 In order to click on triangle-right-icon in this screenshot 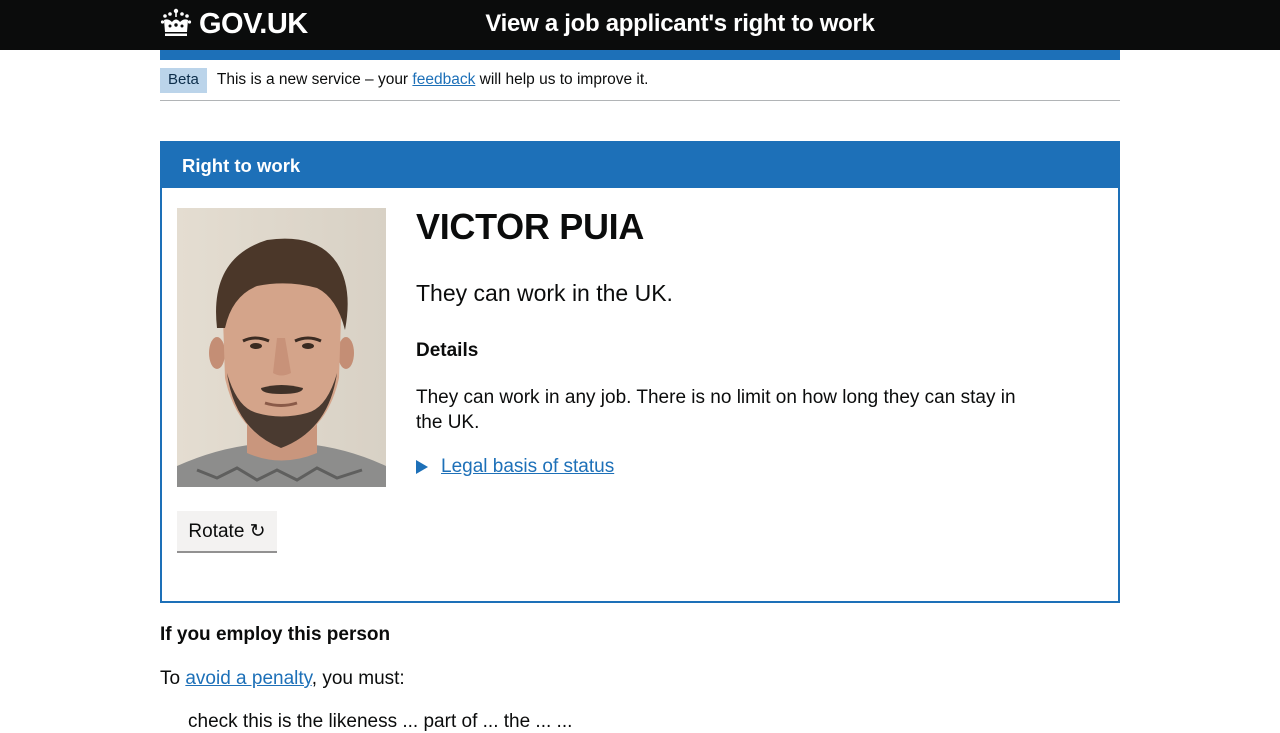, I will do `click(422, 467)`.